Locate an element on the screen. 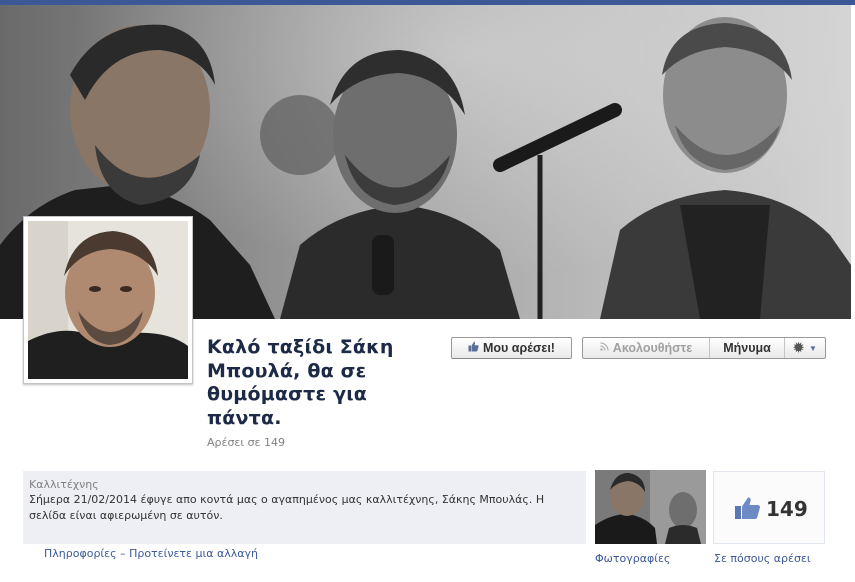  likes-label: Σε πόσους αρέσει is located at coordinates (762, 558).